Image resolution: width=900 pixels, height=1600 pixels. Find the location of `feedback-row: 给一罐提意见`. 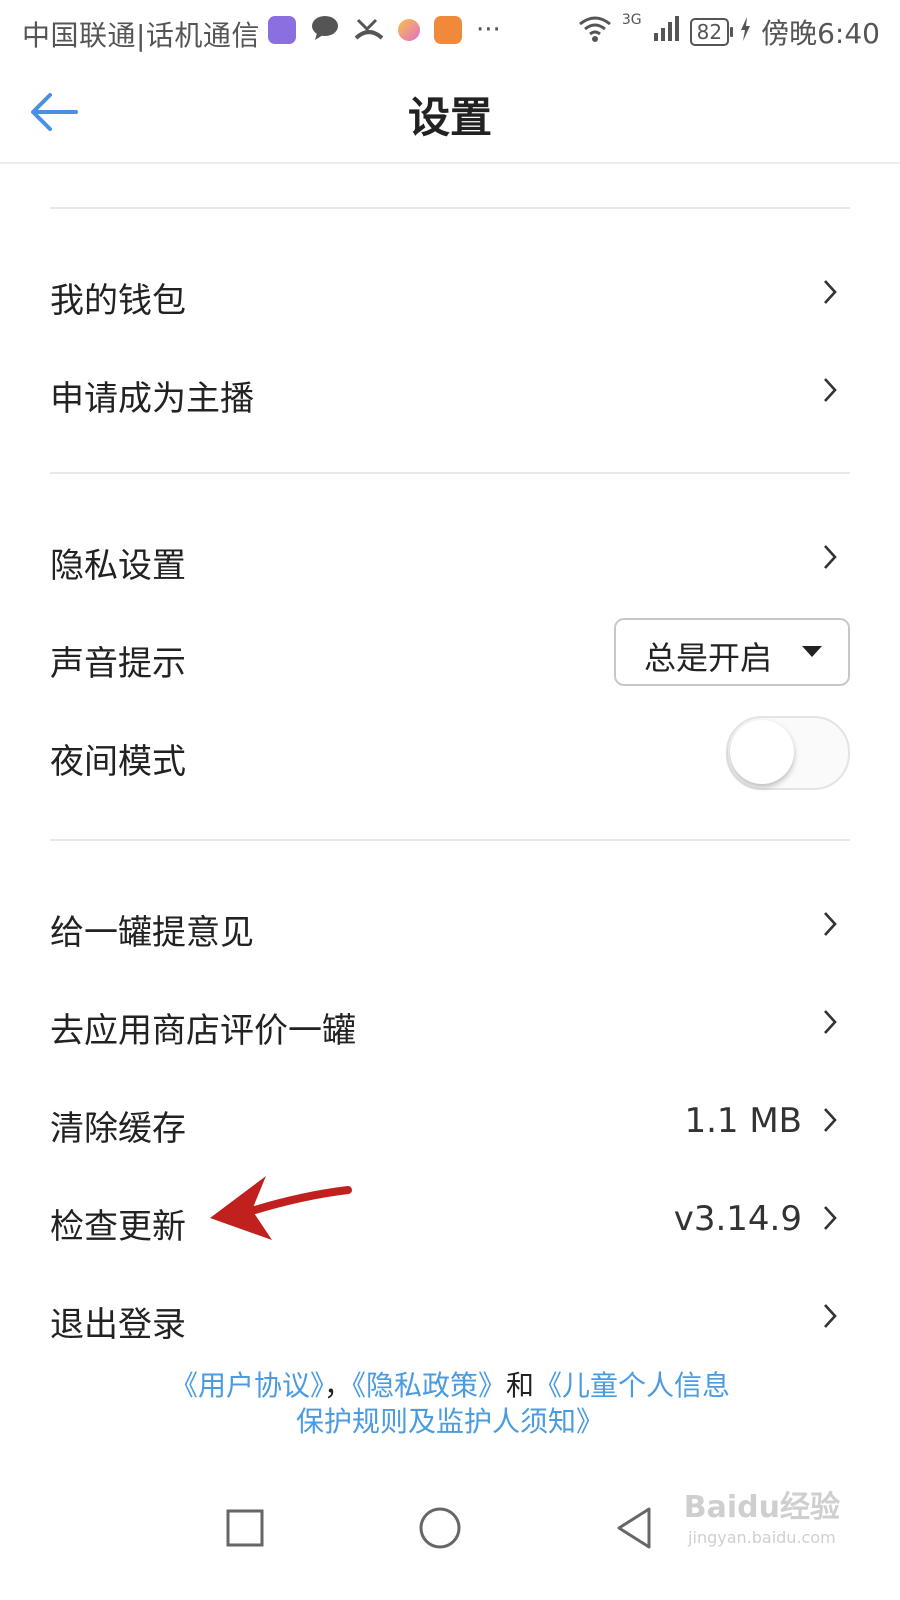

feedback-row: 给一罐提意见 is located at coordinates (450, 926).